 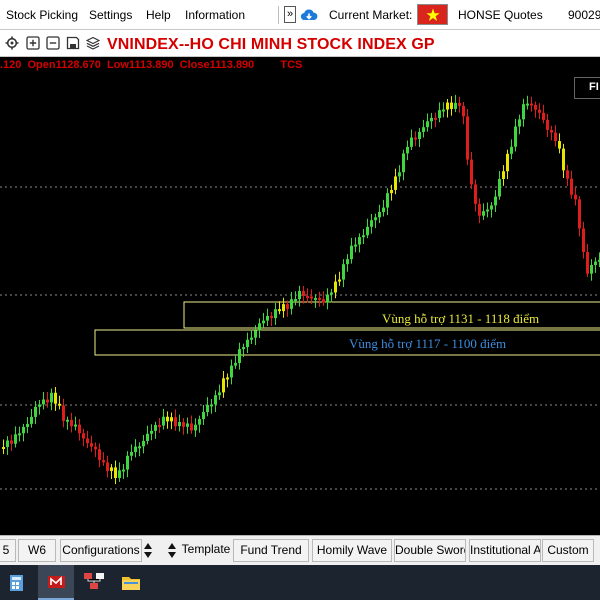 What do you see at coordinates (42, 15) in the screenshot?
I see `menu-stock-picking: Stock Picking` at bounding box center [42, 15].